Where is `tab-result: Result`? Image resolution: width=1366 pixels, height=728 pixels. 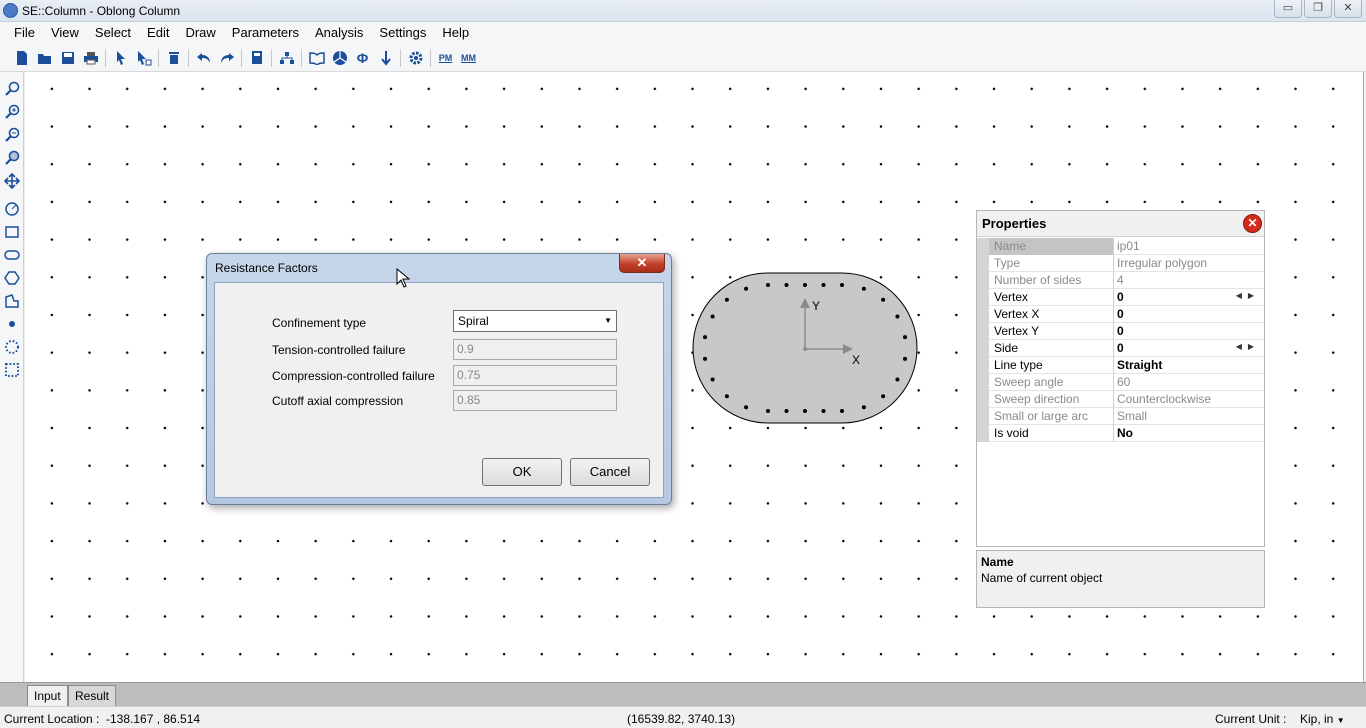 tab-result: Result is located at coordinates (92, 696).